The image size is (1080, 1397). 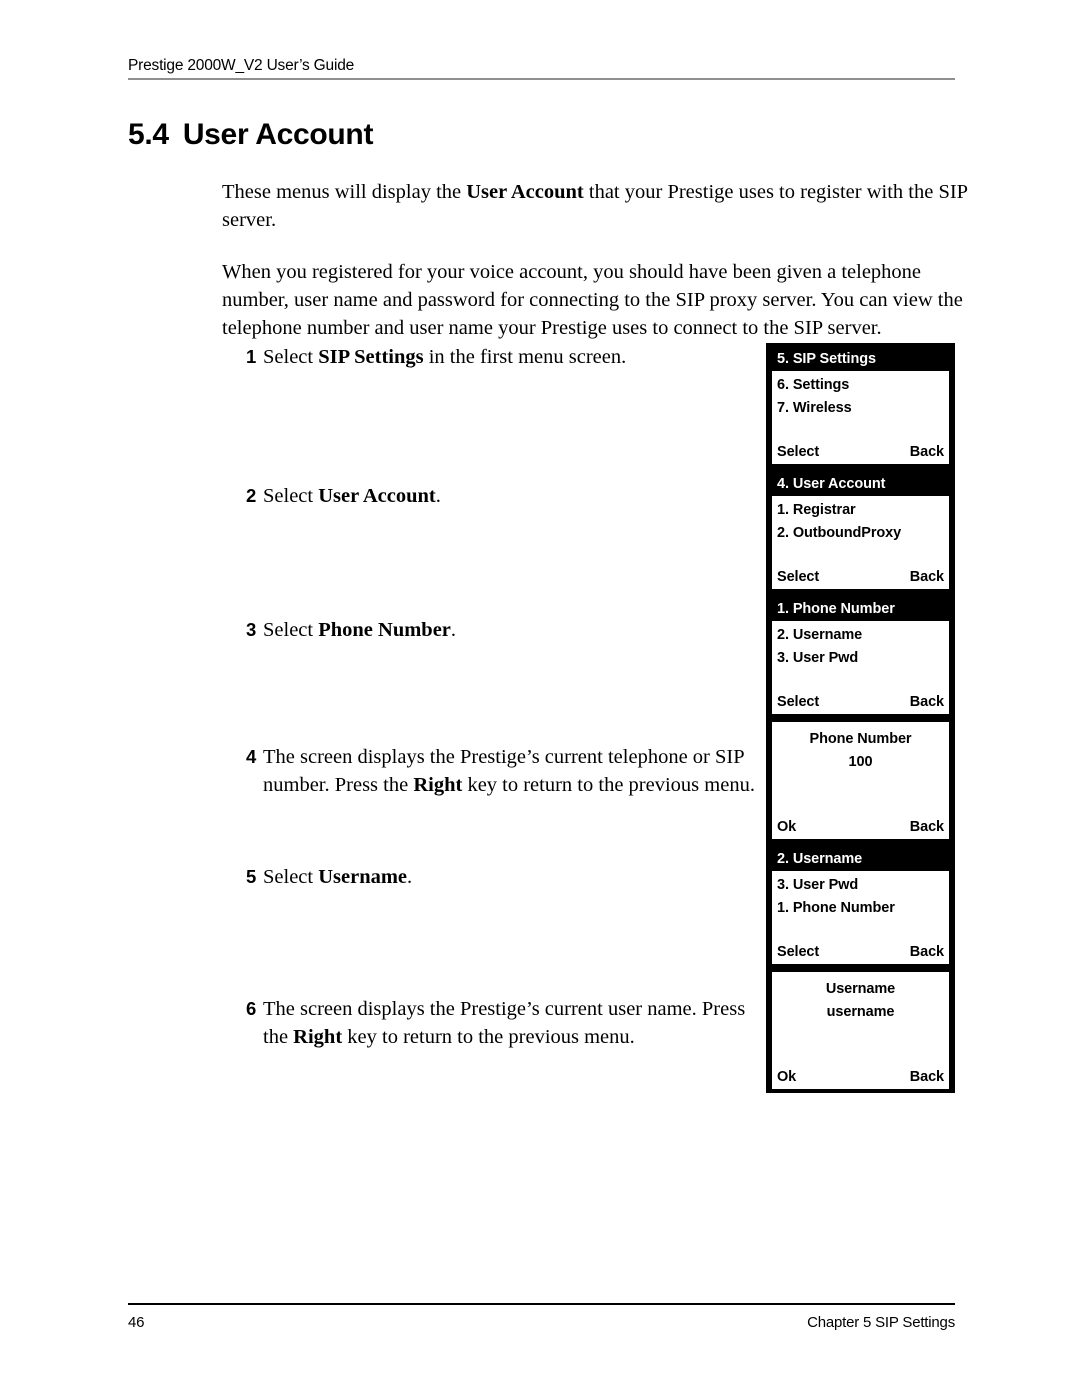 I want to click on lcd-display: Username username Ok Back, so click(x=860, y=1030).